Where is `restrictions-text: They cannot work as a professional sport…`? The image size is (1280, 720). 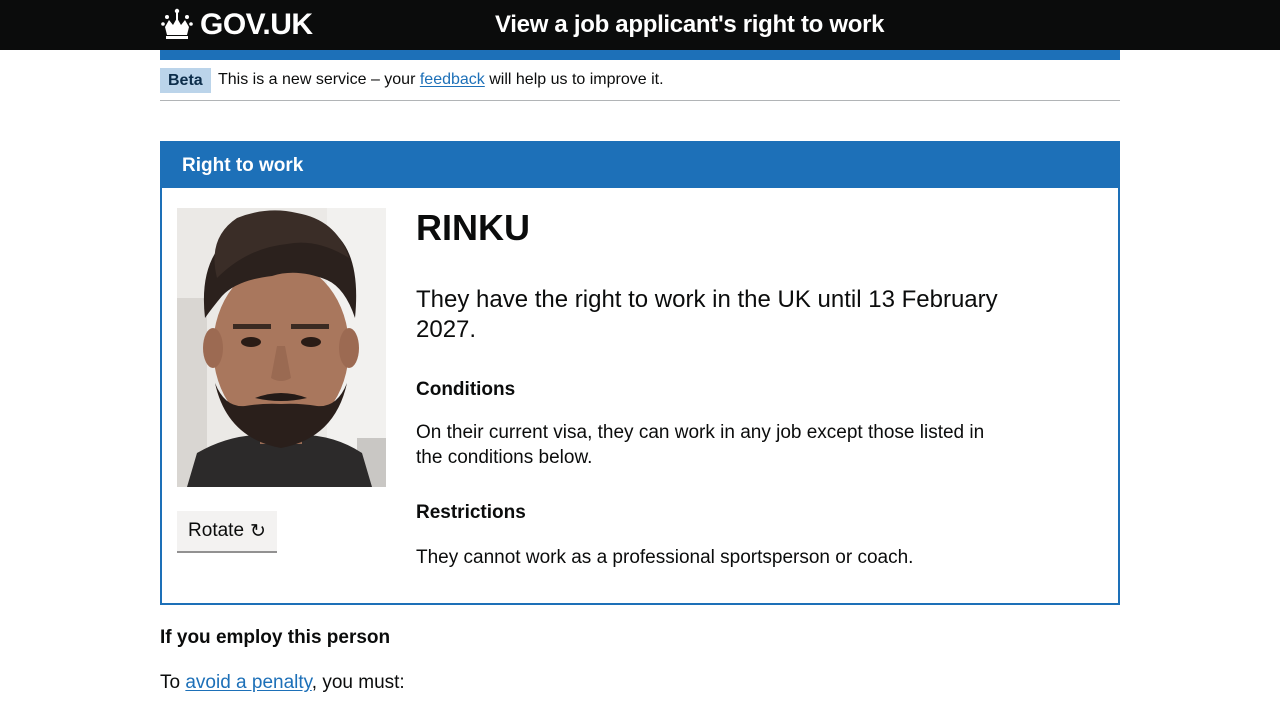
restrictions-text: They cannot work as a professional sport… is located at coordinates (665, 557).